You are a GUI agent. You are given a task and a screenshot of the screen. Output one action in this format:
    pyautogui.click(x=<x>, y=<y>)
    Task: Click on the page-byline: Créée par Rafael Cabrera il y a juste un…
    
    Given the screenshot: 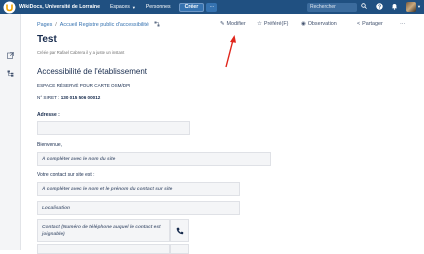 What is the action you would take?
    pyautogui.click(x=81, y=52)
    